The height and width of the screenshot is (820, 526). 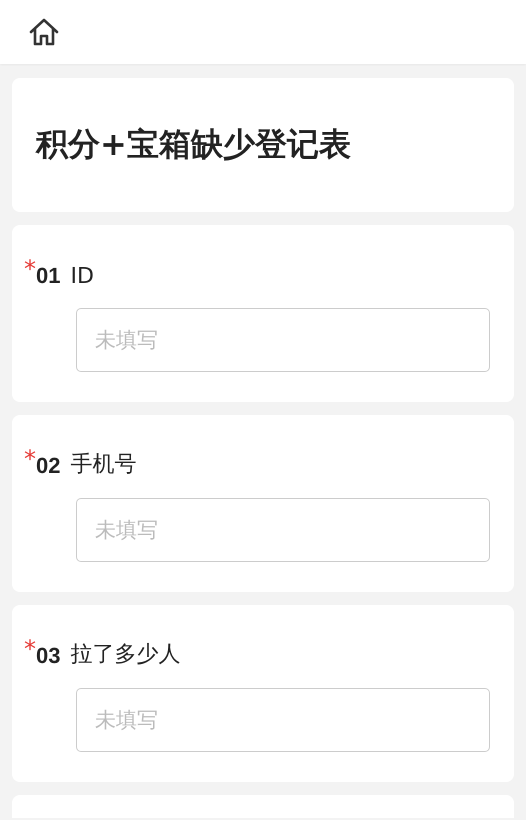 I want to click on question-label: 手机号, so click(x=103, y=465).